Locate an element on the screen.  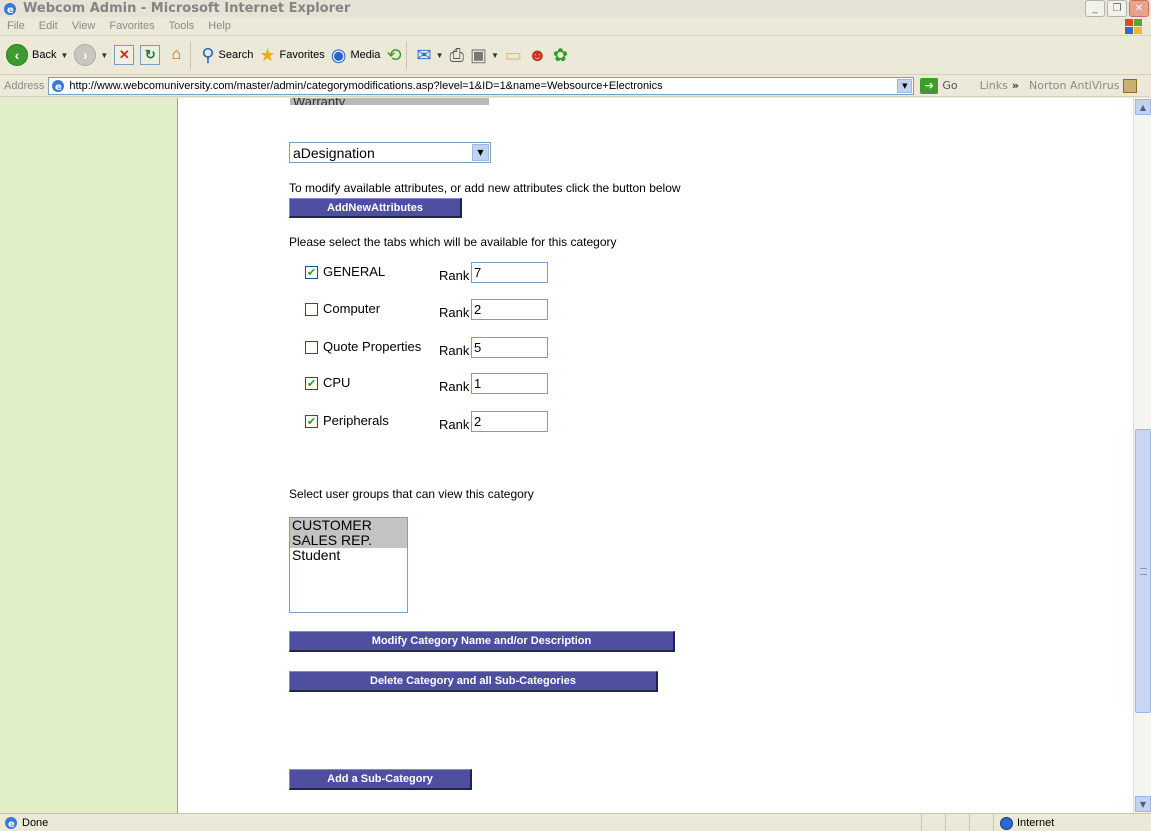
rank-input: 7 is located at coordinates (509, 272).